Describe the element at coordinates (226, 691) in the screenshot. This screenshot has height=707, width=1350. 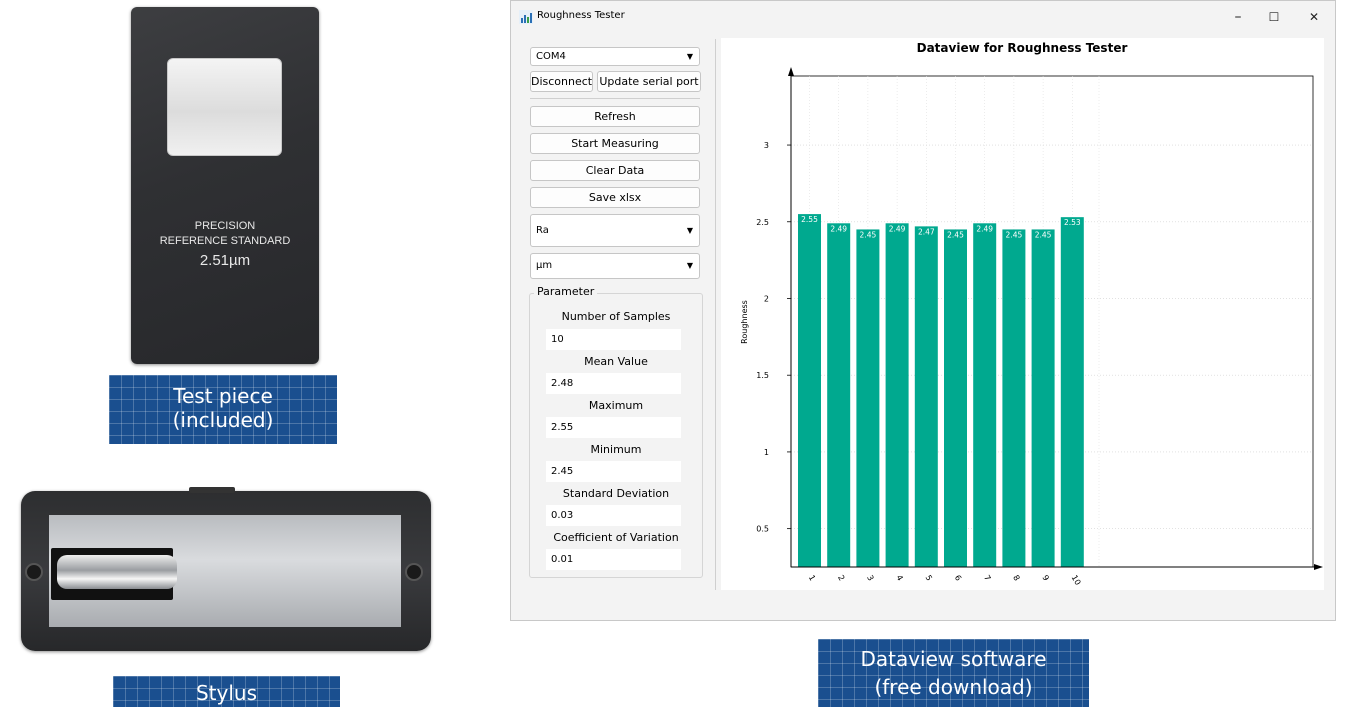
I see `stylus-caption: Stylus` at that location.